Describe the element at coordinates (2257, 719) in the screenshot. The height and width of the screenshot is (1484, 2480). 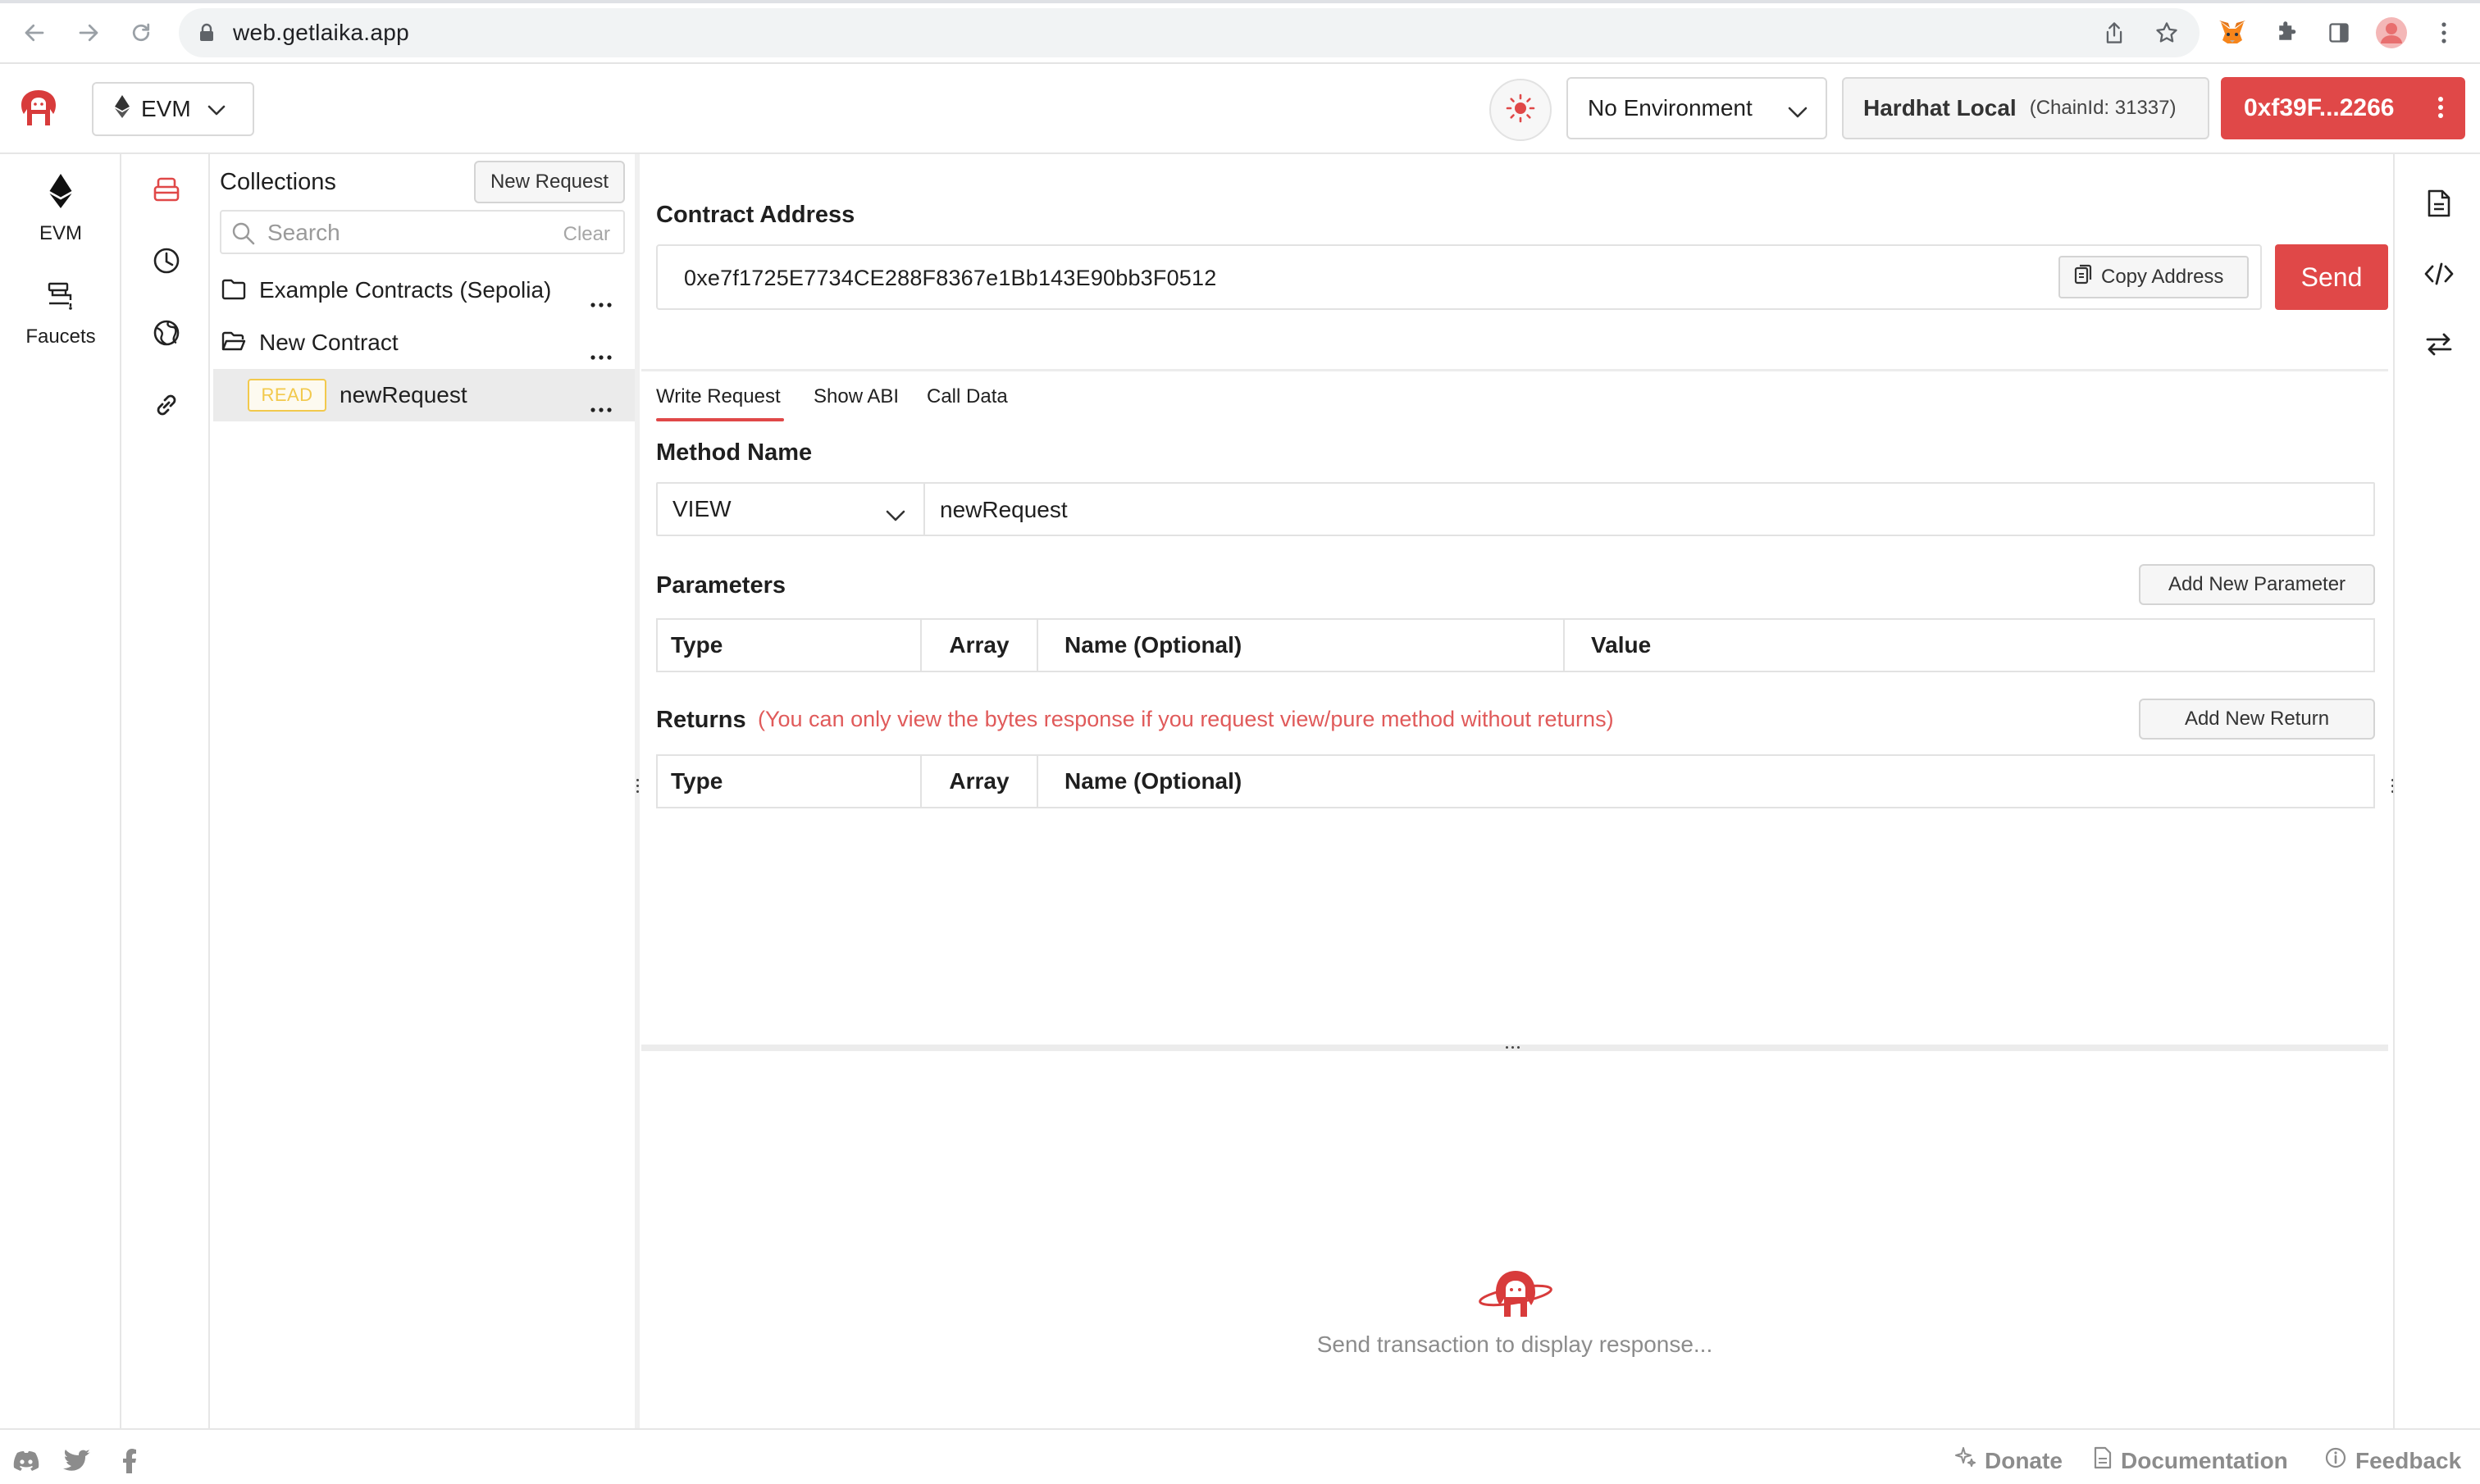
I see `add-return-button: Add New Return` at that location.